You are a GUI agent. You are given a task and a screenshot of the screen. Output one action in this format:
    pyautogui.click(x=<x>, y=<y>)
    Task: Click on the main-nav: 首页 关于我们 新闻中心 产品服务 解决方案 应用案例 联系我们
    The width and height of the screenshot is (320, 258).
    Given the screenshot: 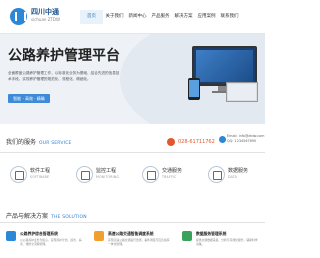 What is the action you would take?
    pyautogui.click(x=160, y=17)
    